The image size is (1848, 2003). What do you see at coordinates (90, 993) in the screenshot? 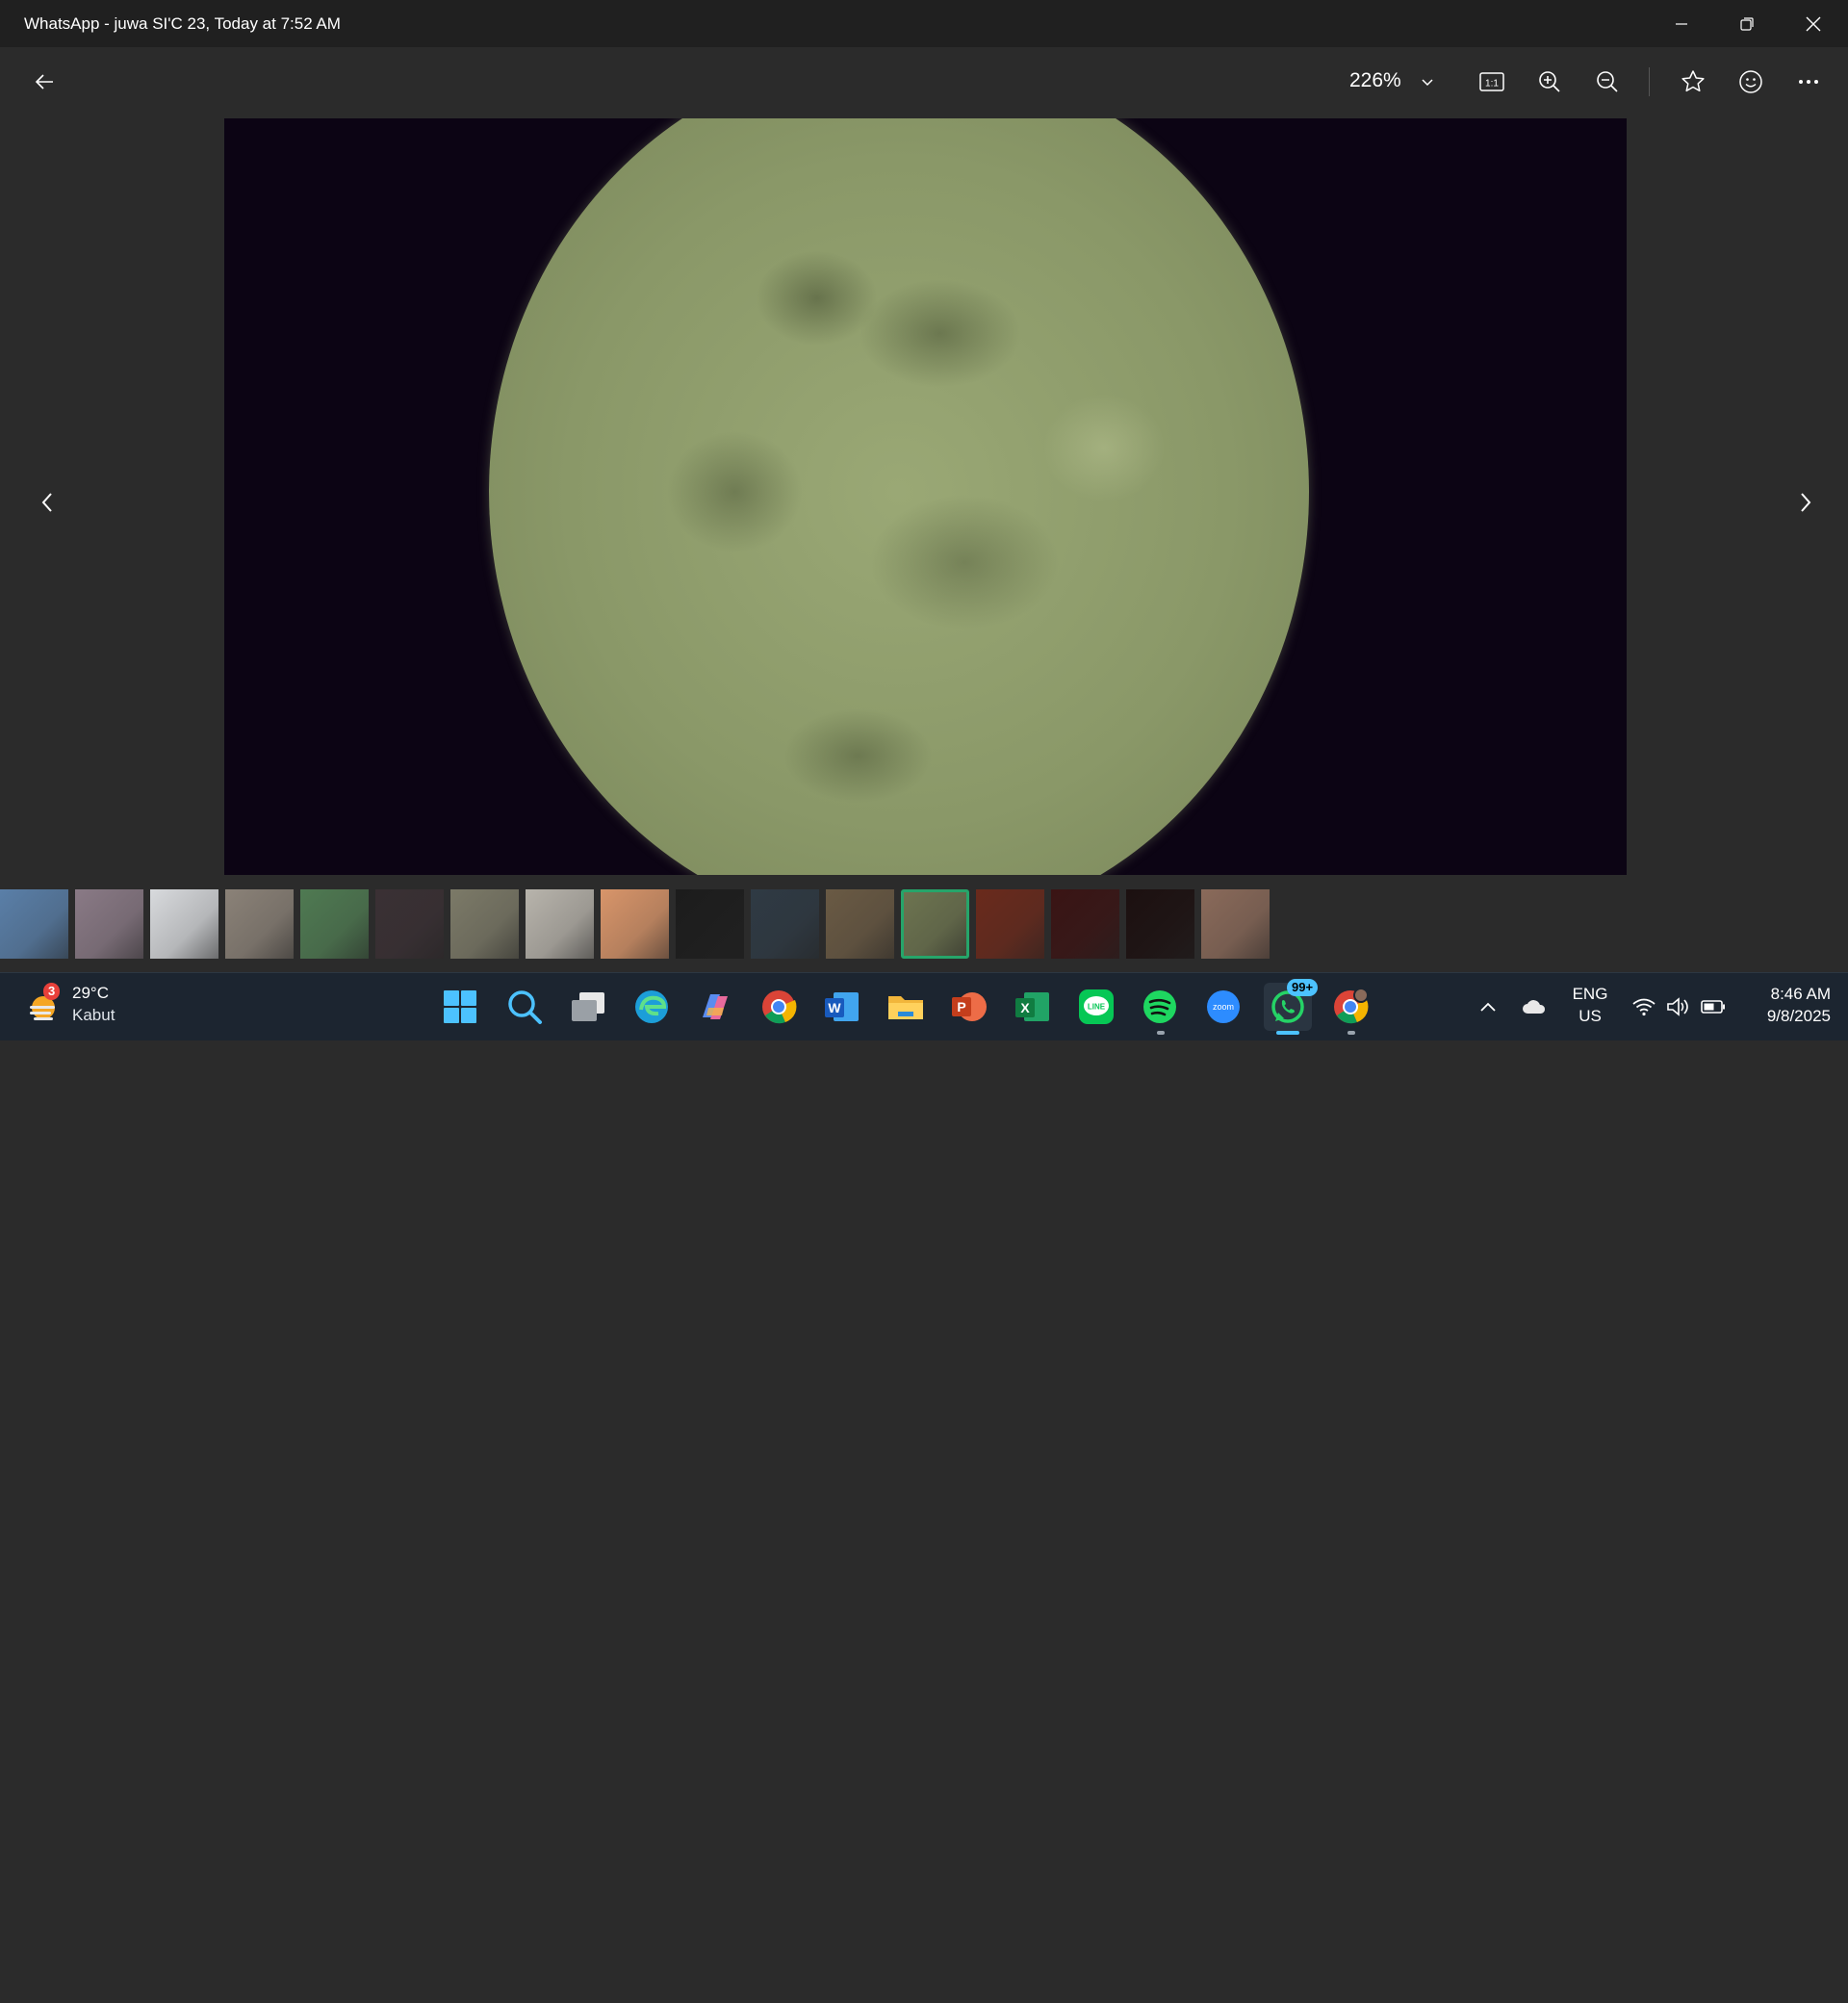
I see `weather-temp: 29°C` at bounding box center [90, 993].